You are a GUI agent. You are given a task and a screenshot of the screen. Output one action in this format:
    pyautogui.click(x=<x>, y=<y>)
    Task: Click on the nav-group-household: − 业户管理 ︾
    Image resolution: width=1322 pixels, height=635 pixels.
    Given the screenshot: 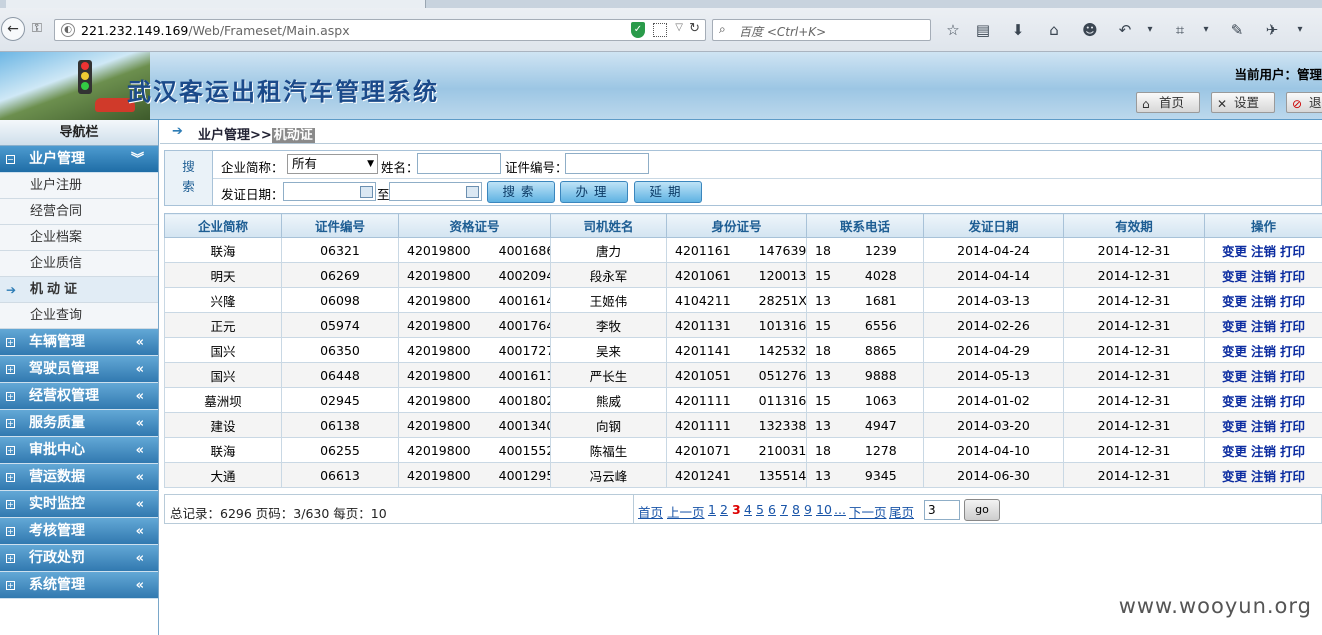 What is the action you would take?
    pyautogui.click(x=79, y=159)
    